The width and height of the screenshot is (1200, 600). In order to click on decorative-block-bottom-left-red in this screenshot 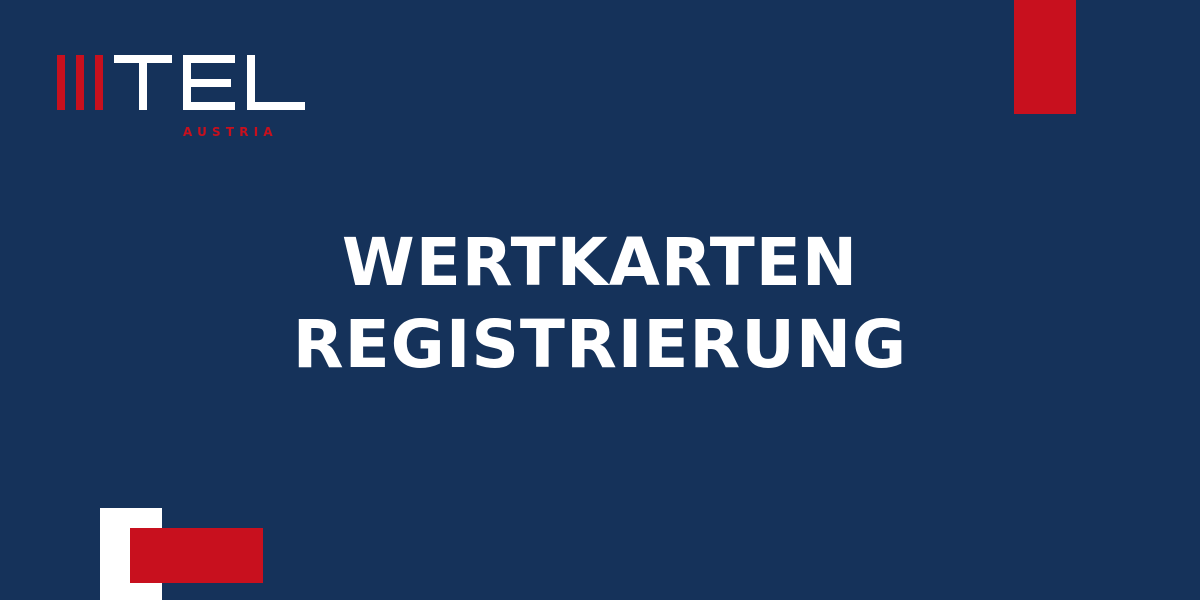, I will do `click(196, 555)`.